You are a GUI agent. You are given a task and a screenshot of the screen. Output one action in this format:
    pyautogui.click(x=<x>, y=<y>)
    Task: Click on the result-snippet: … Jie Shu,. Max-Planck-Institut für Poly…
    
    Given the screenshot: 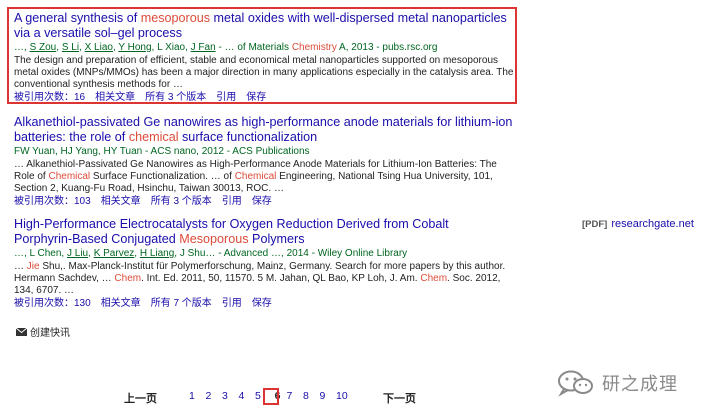 What is the action you would take?
    pyautogui.click(x=264, y=279)
    